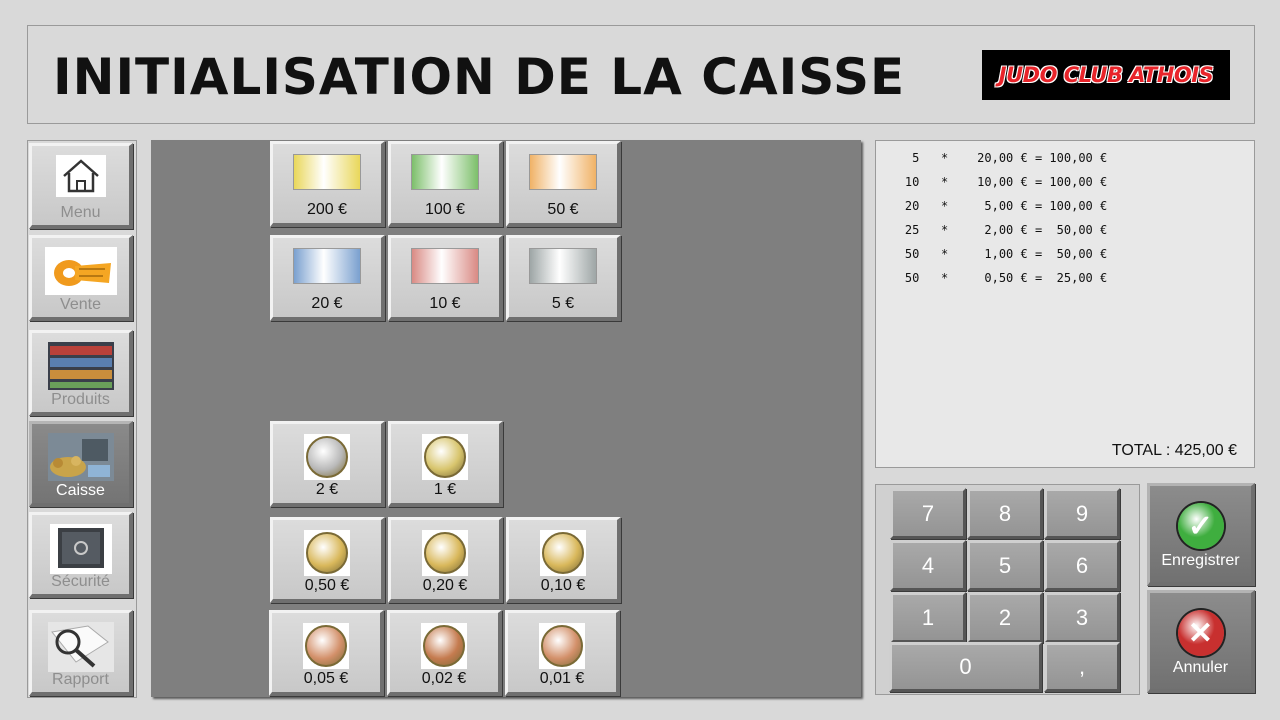 The image size is (1280, 720). I want to click on summary-row: 20 * 5,00 € = 100,00 €, so click(991, 206).